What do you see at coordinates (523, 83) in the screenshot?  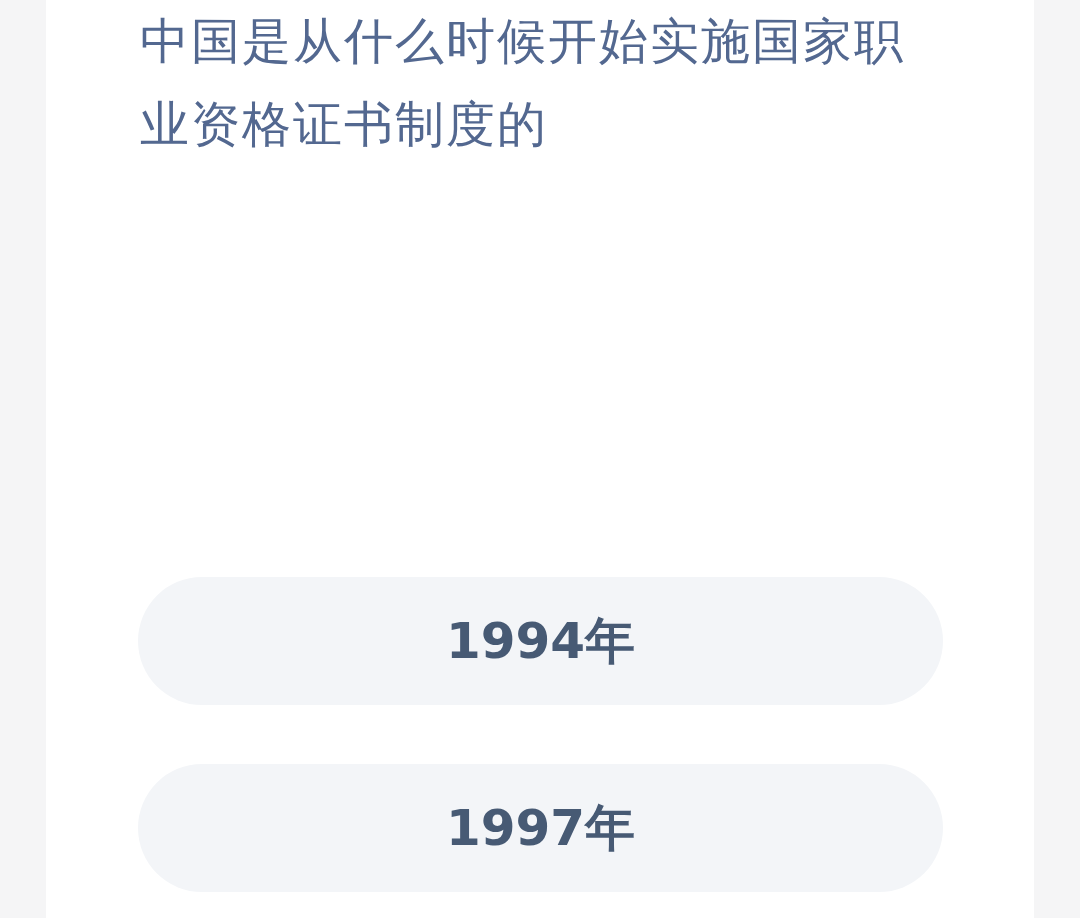 I see `question-text: 中国是从什么时候开始实施国家职业资格证书制度的` at bounding box center [523, 83].